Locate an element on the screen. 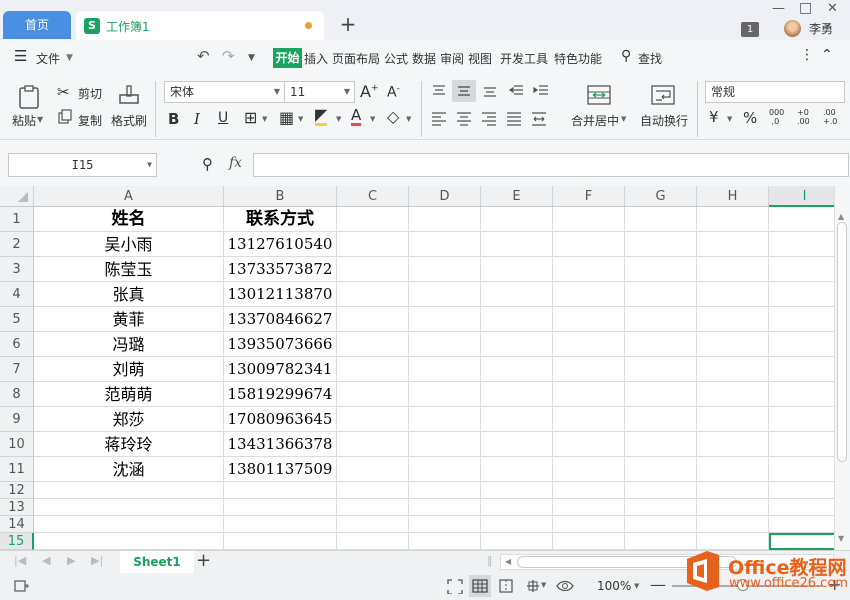 The height and width of the screenshot is (600, 850). zoom-lookup-icon: ⚲ is located at coordinates (207, 164).